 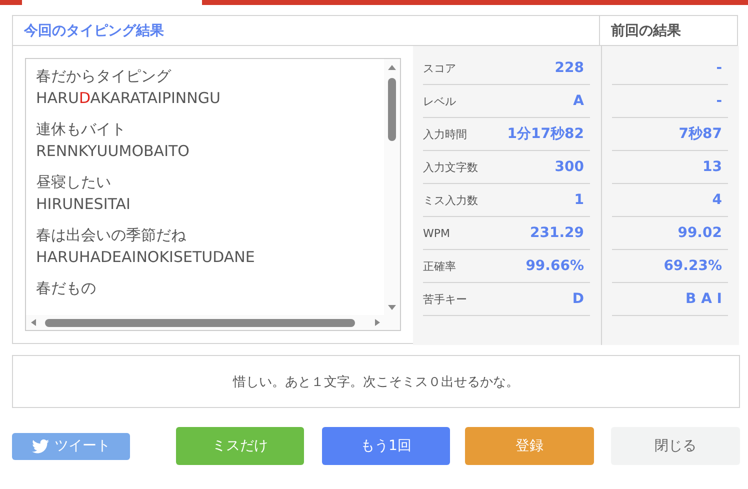 What do you see at coordinates (445, 299) in the screenshot?
I see `stat-label: 苦手キー` at bounding box center [445, 299].